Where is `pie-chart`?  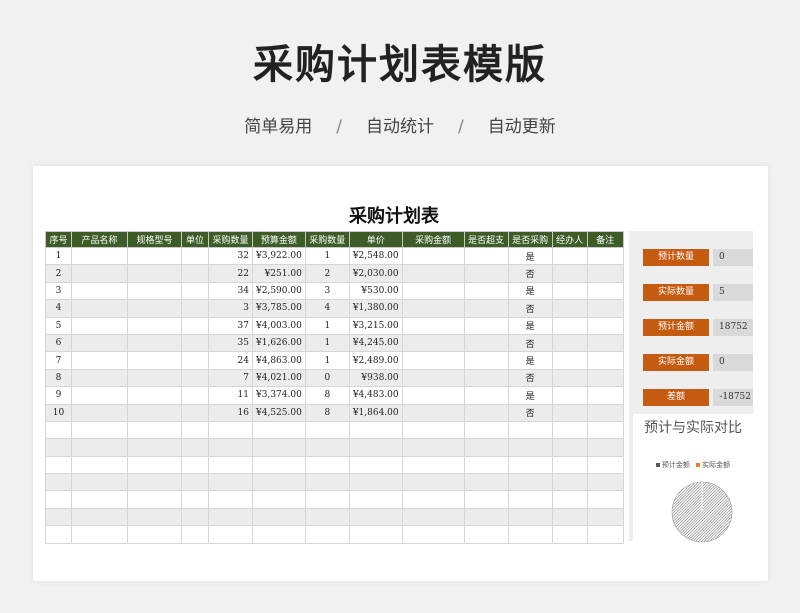
pie-chart is located at coordinates (702, 512).